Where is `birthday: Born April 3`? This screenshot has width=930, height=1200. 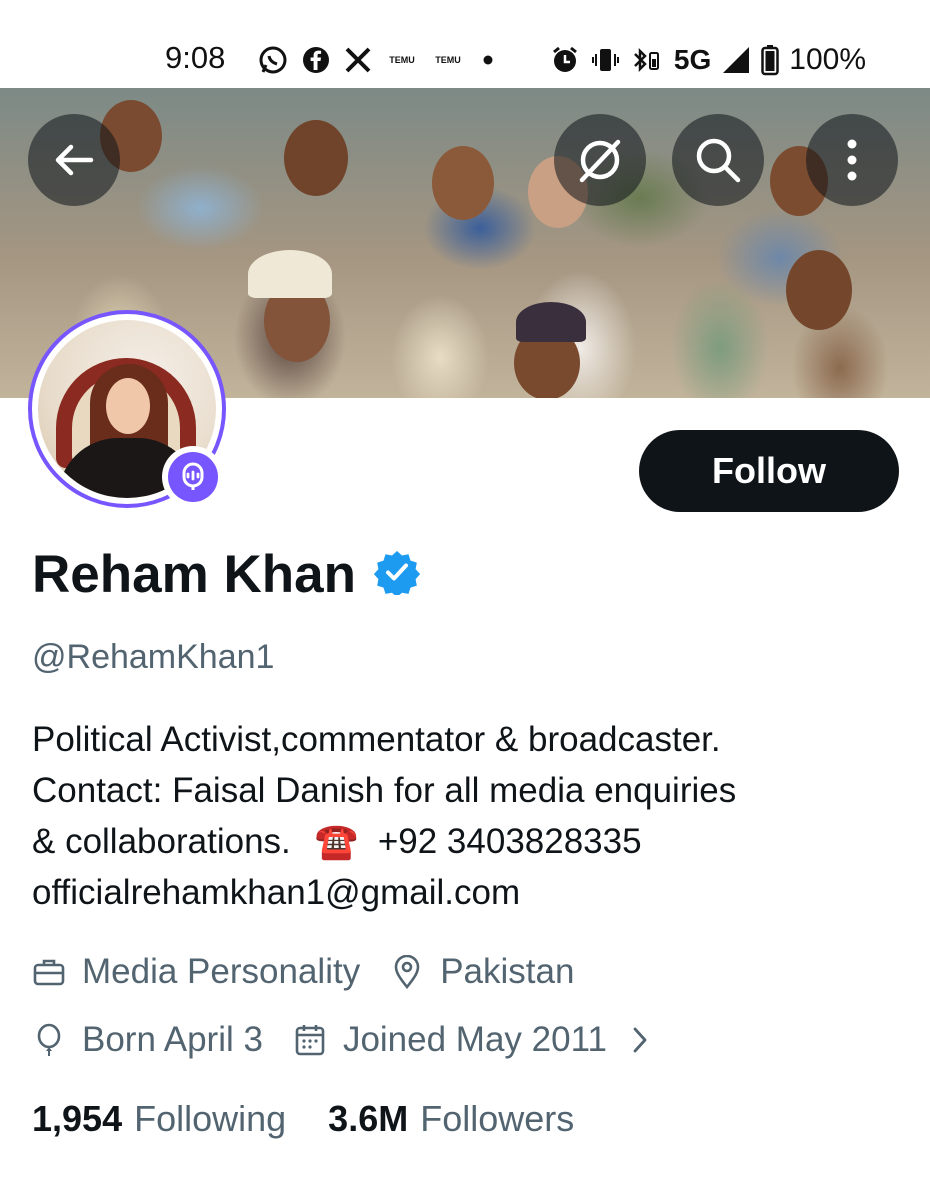
birthday: Born April 3 is located at coordinates (147, 1040).